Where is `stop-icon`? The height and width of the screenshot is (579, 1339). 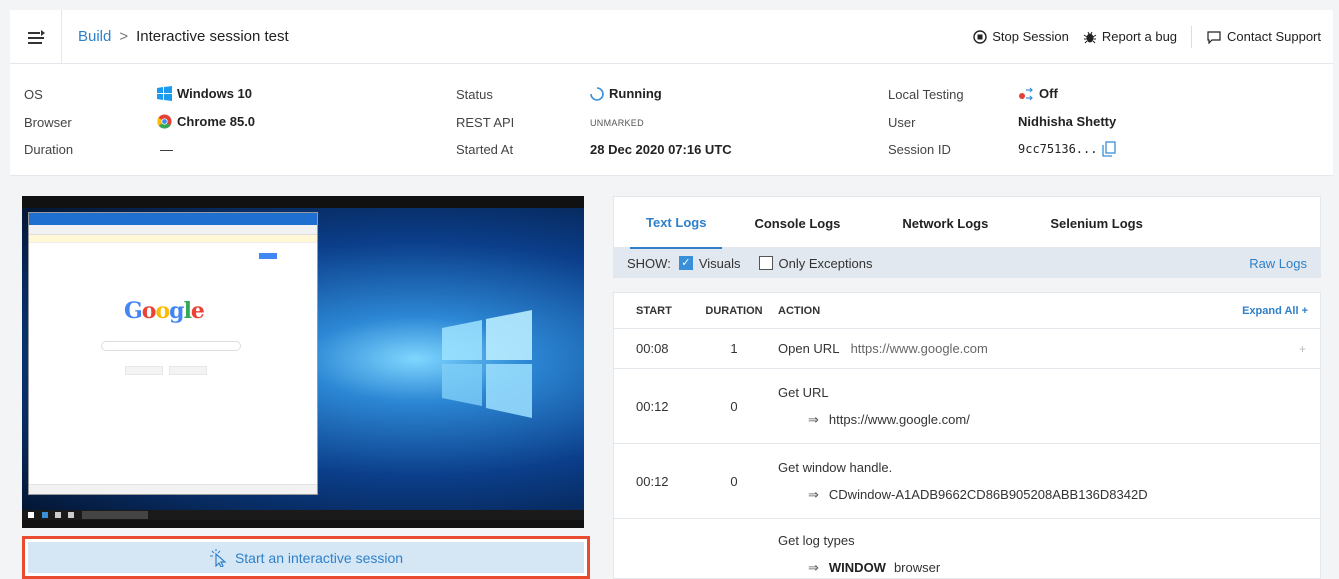
stop-icon is located at coordinates (980, 36).